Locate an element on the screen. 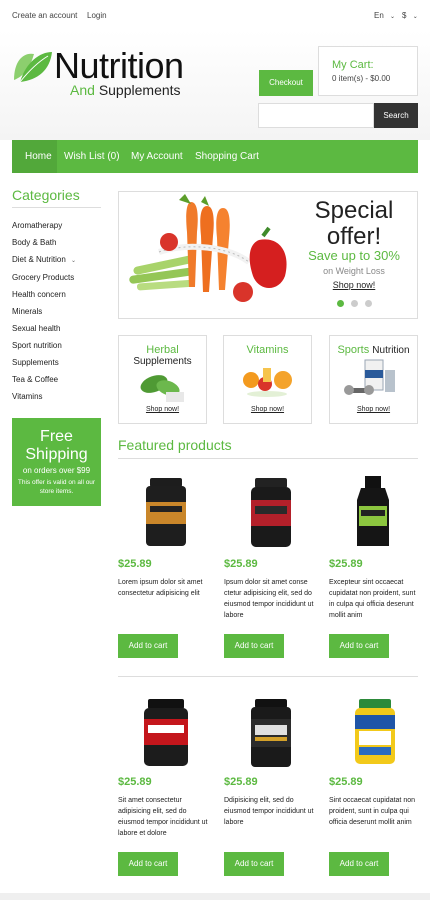  category-box-vitamins: Vitamins Shop now! is located at coordinates (267, 379).